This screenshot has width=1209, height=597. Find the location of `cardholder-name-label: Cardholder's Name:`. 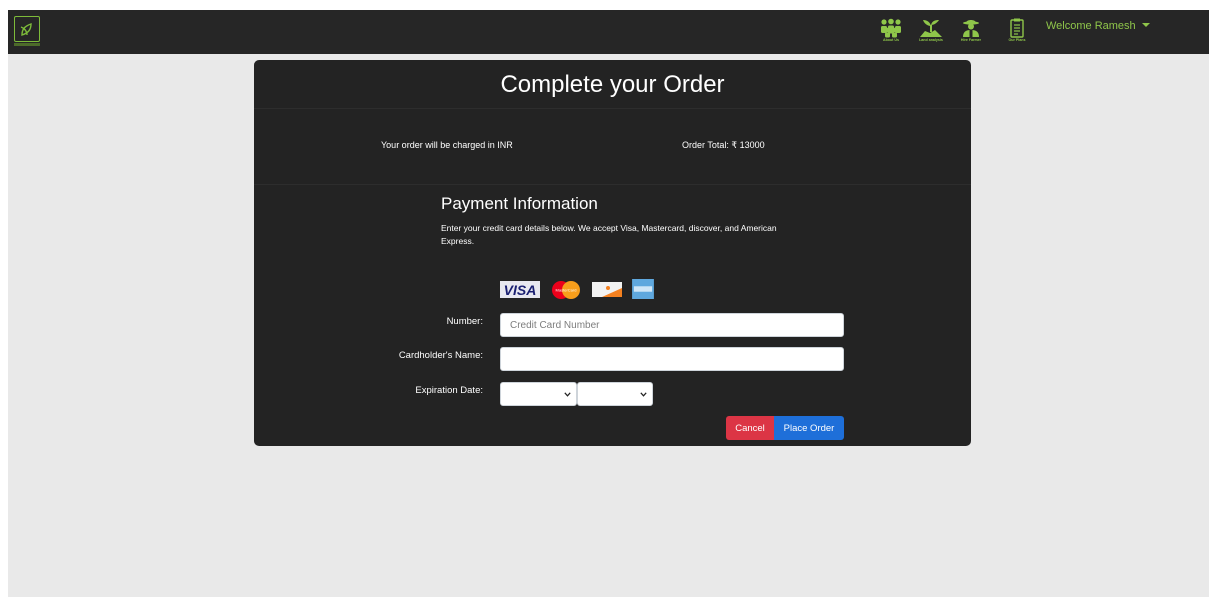

cardholder-name-label: Cardholder's Name: is located at coordinates (440, 355).